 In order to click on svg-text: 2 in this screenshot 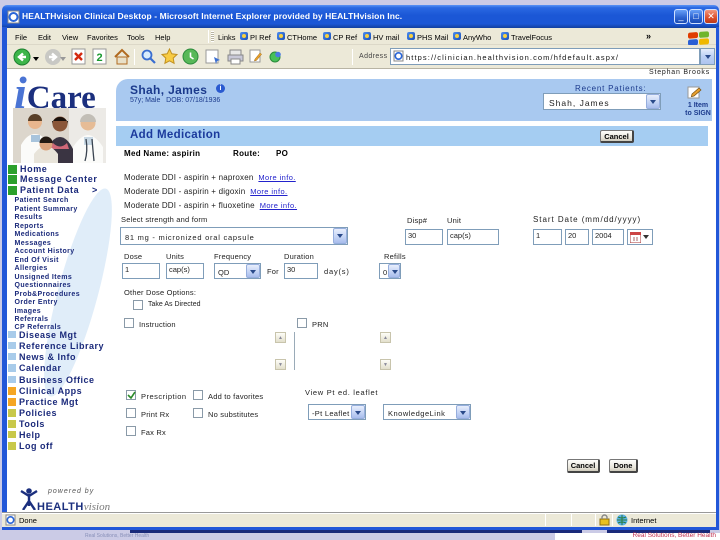, I will do `click(99, 58)`.